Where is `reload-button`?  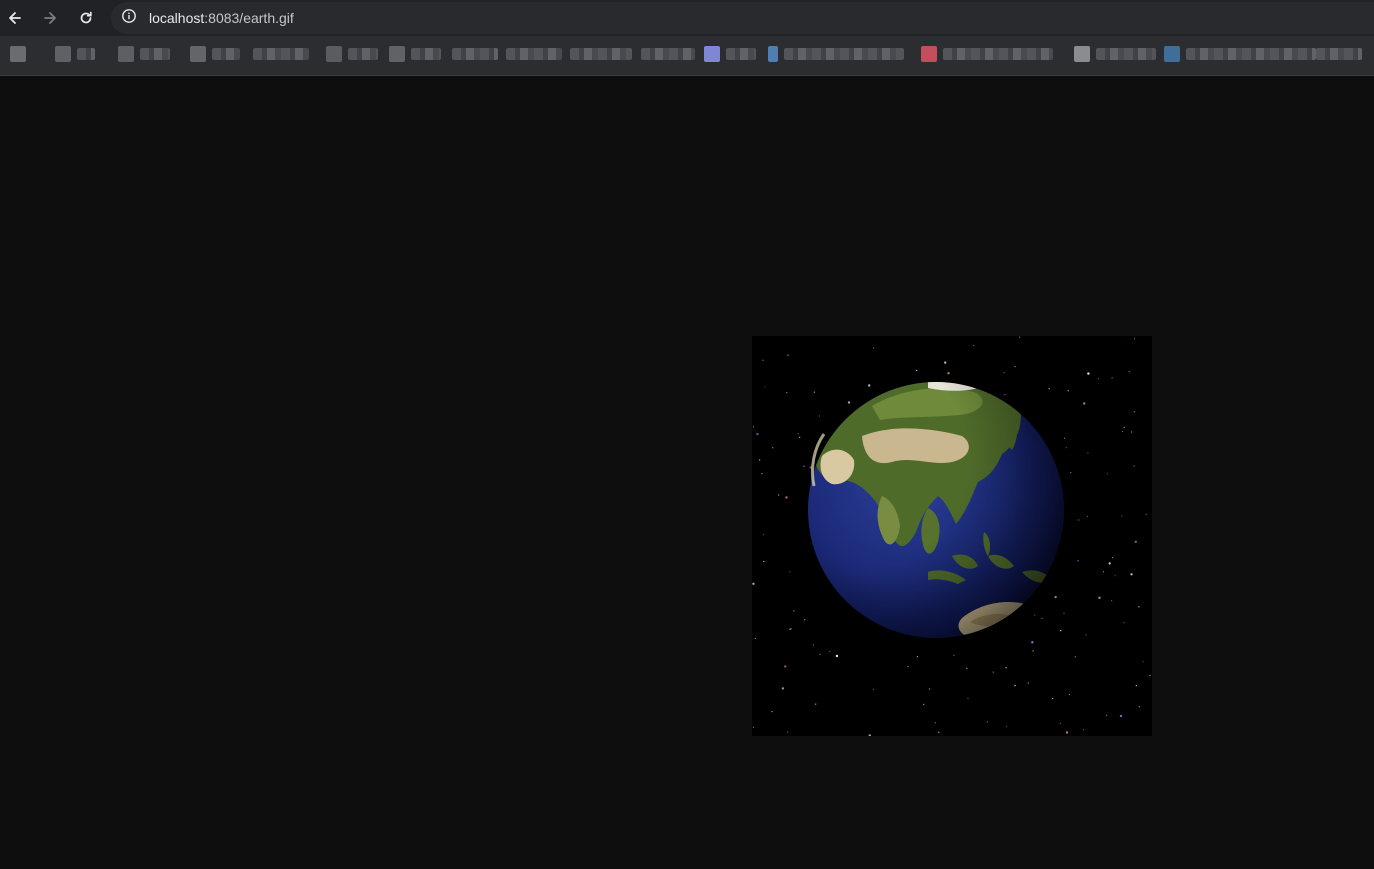
reload-button is located at coordinates (86, 18).